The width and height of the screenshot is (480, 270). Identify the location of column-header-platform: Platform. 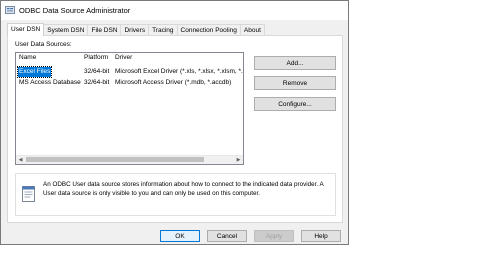
(96, 58).